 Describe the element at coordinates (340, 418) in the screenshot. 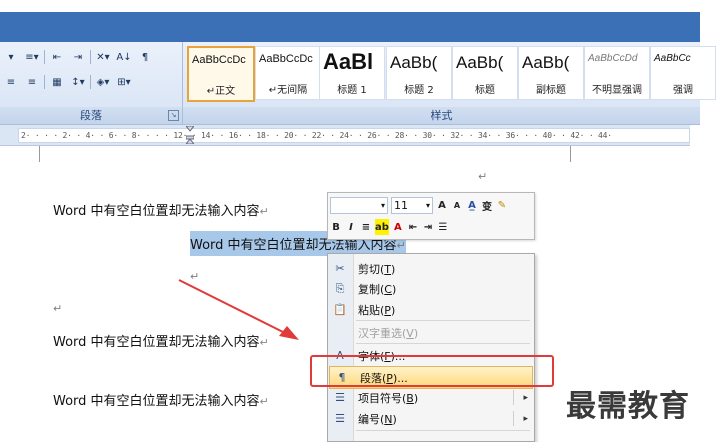

I see `numbering-icon: ☰` at that location.